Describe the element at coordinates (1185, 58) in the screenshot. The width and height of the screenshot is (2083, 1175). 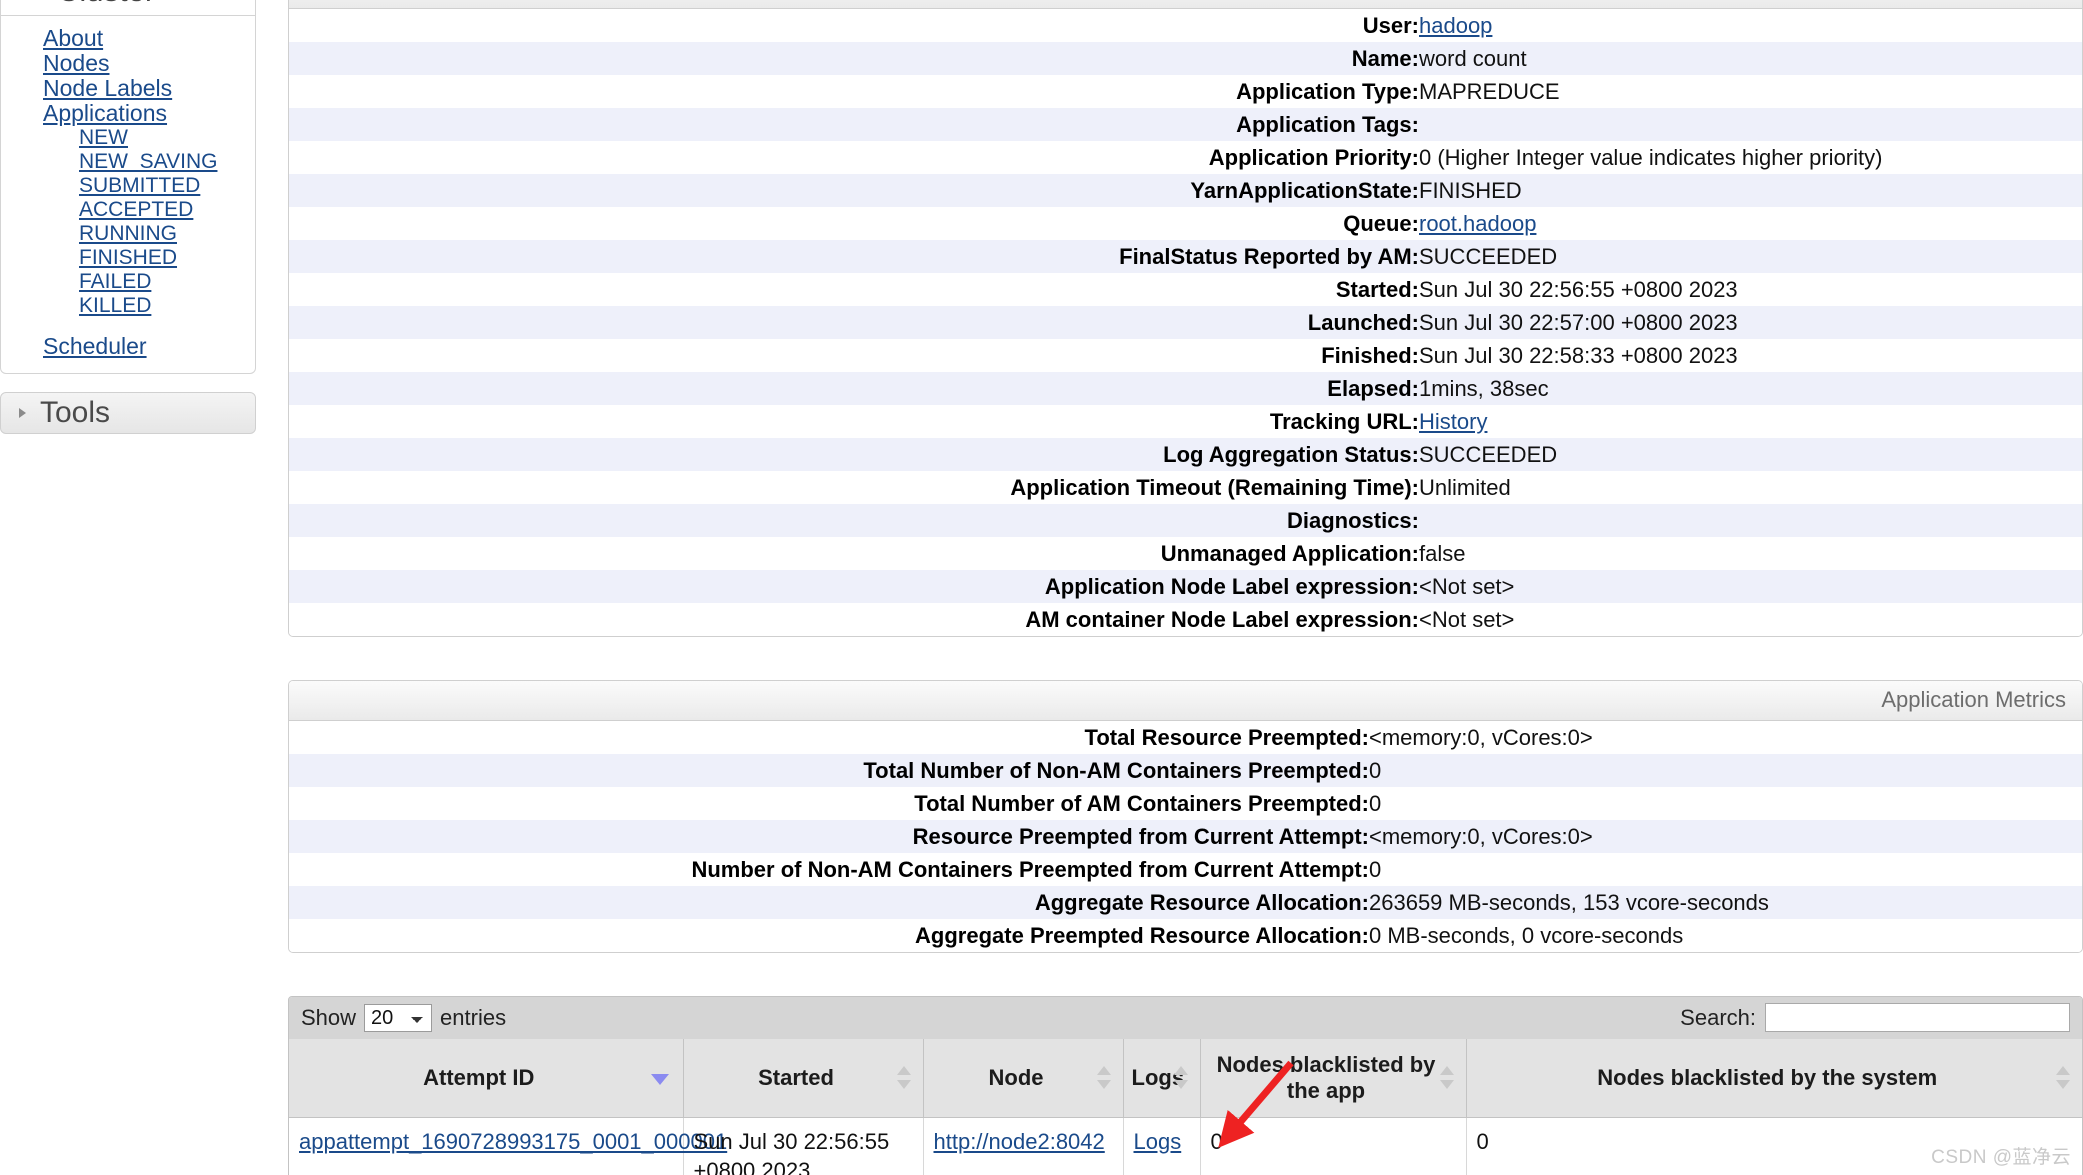
I see `overview-row: Name: word count` at that location.